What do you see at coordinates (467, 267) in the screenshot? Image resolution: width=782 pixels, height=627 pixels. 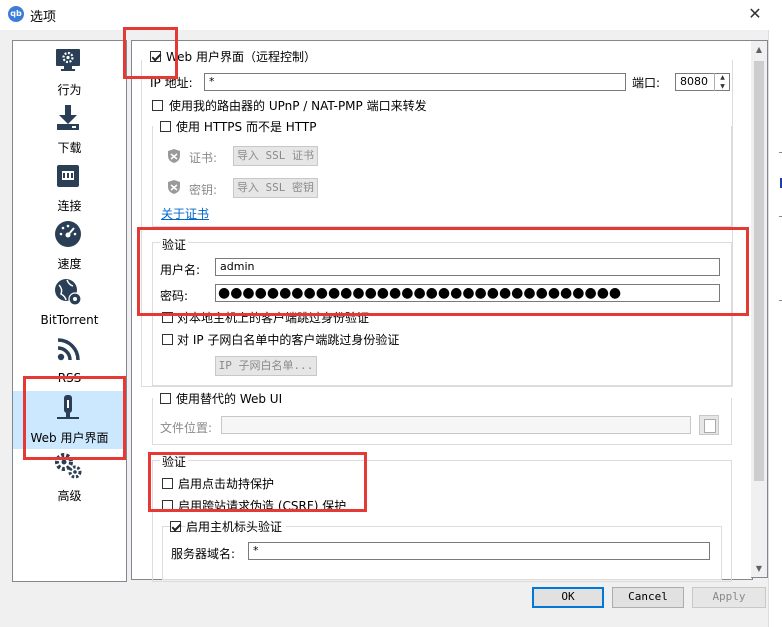 I see `username-input: admin` at bounding box center [467, 267].